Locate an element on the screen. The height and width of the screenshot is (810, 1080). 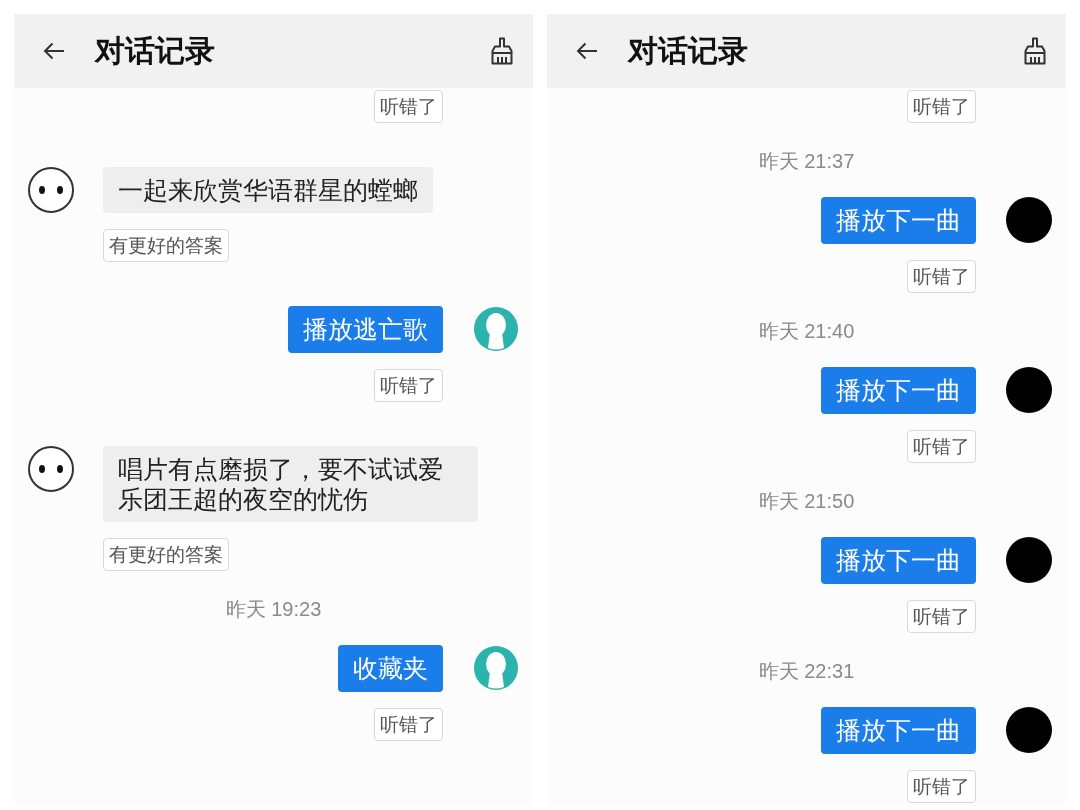
timestamp: 昨天 21:40 is located at coordinates (806, 331).